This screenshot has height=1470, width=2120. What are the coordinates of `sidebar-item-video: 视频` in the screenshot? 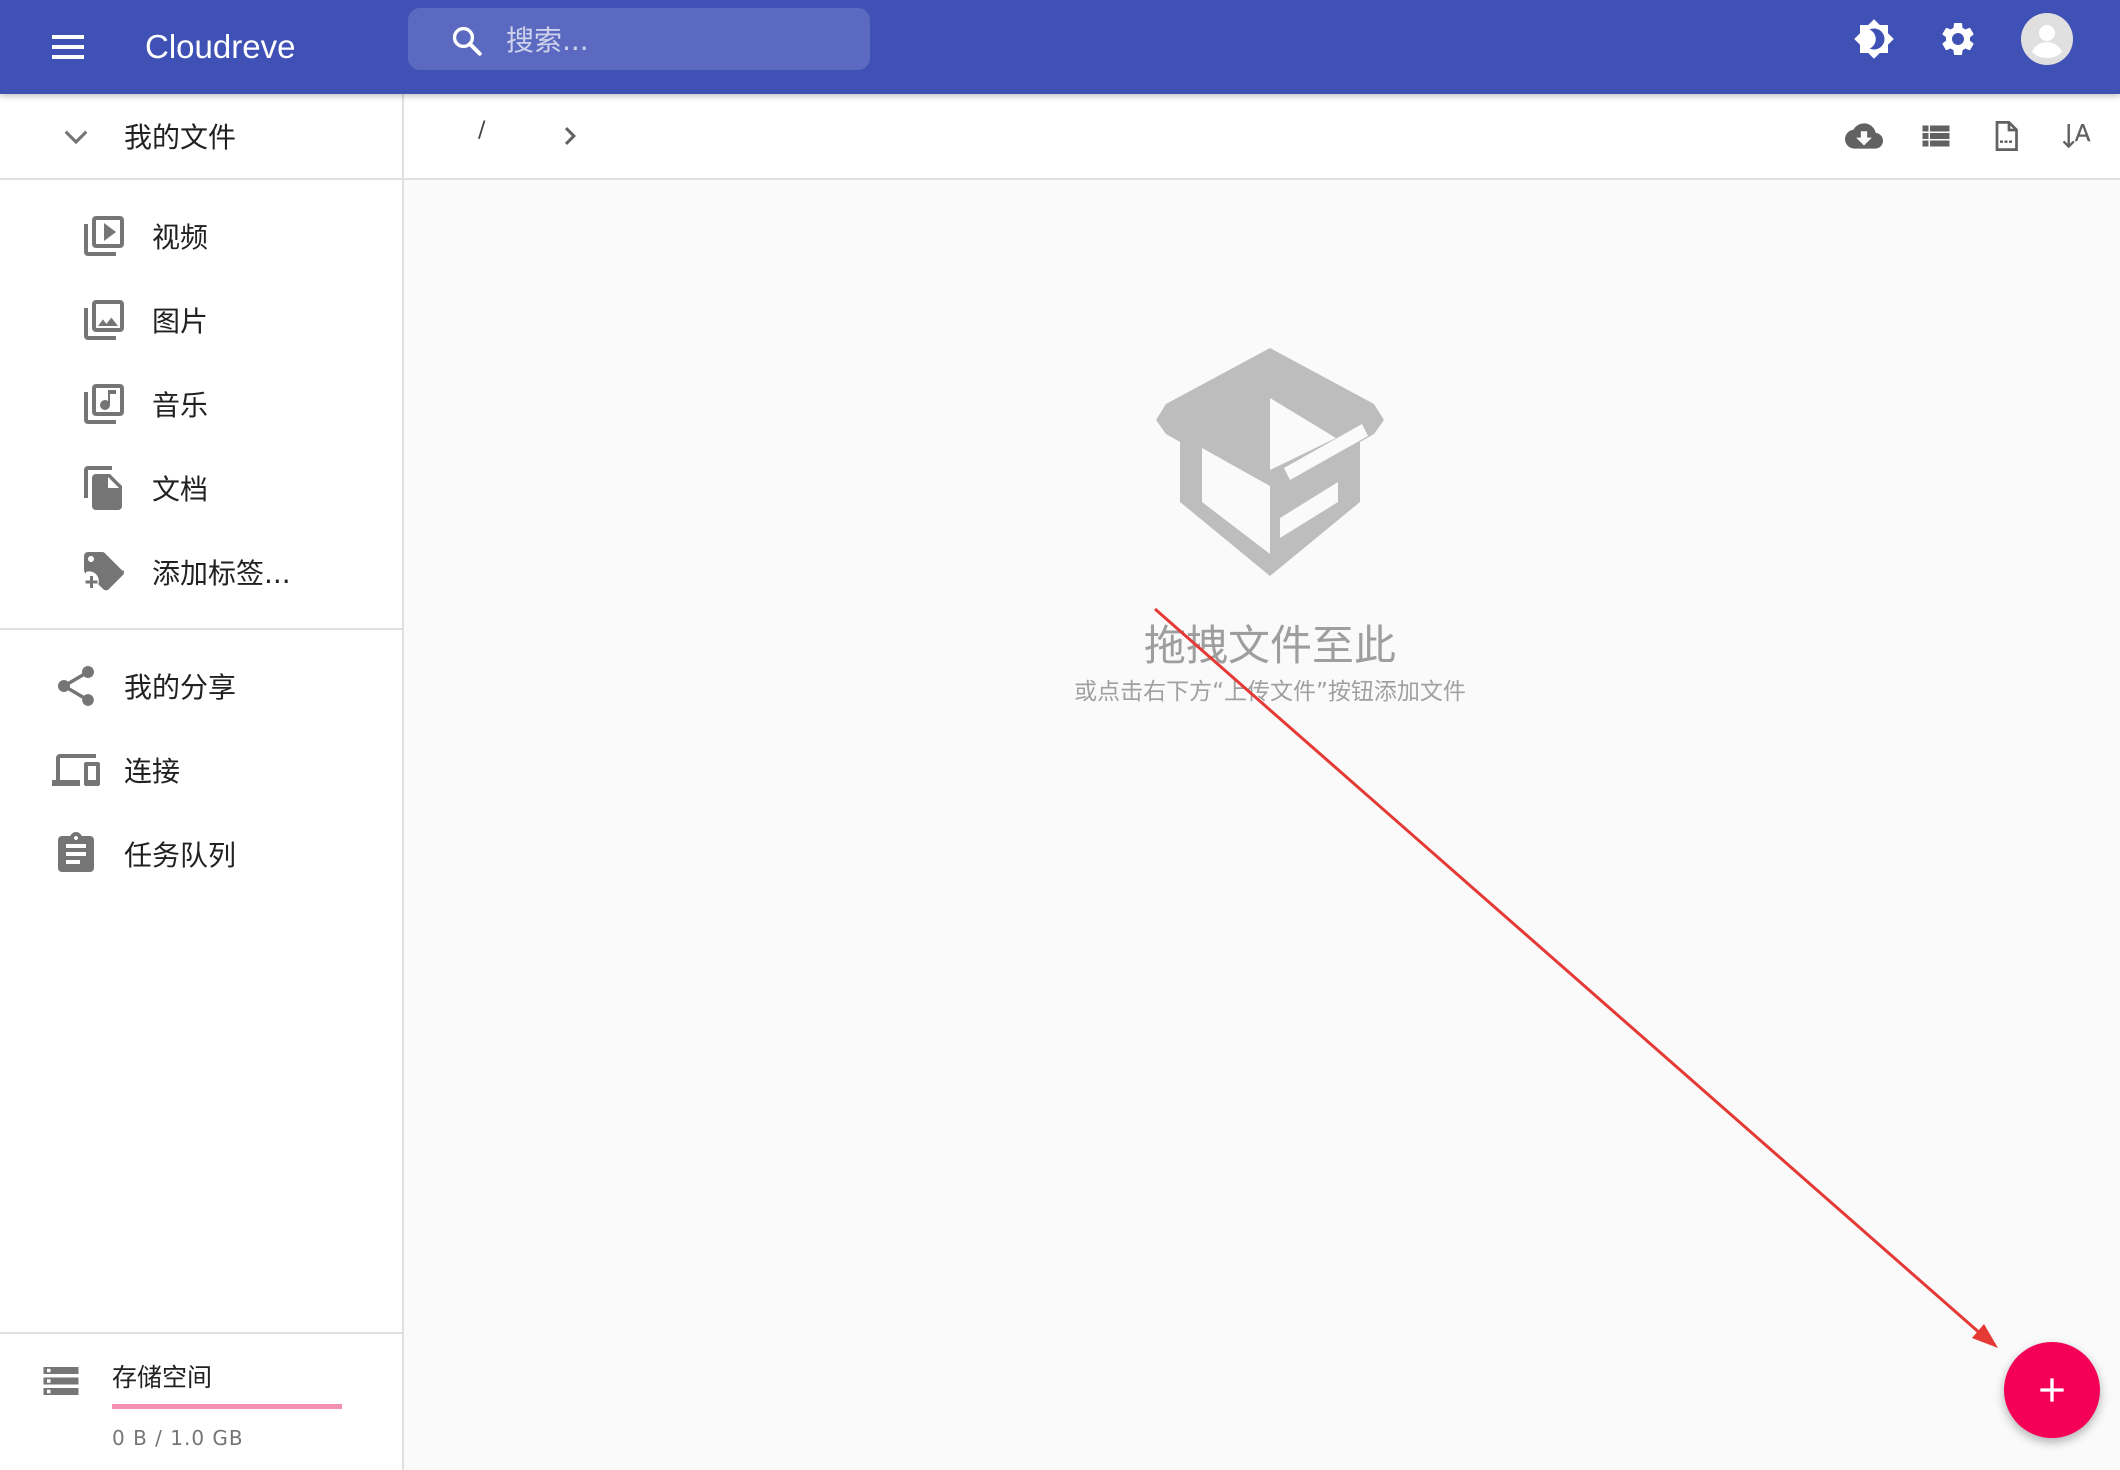 It's located at (201, 236).